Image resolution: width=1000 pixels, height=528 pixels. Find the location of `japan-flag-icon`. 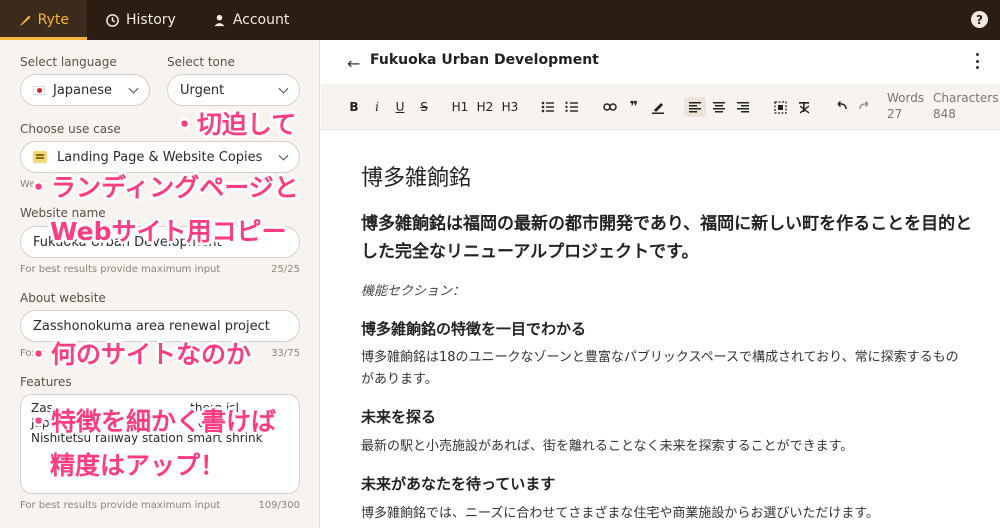

japan-flag-icon is located at coordinates (39, 90).